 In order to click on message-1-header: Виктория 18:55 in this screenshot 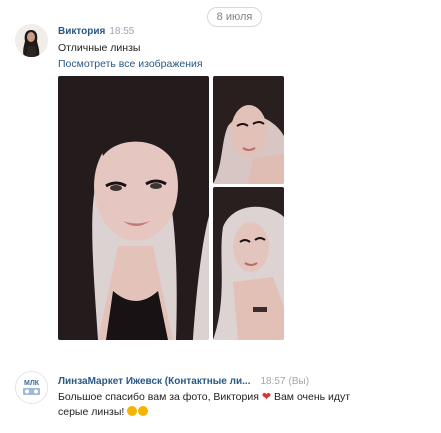, I will do `click(96, 31)`.